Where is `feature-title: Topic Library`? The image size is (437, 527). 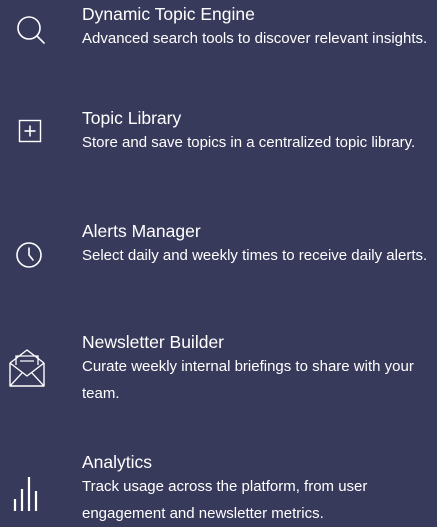
feature-title: Topic Library is located at coordinates (132, 118).